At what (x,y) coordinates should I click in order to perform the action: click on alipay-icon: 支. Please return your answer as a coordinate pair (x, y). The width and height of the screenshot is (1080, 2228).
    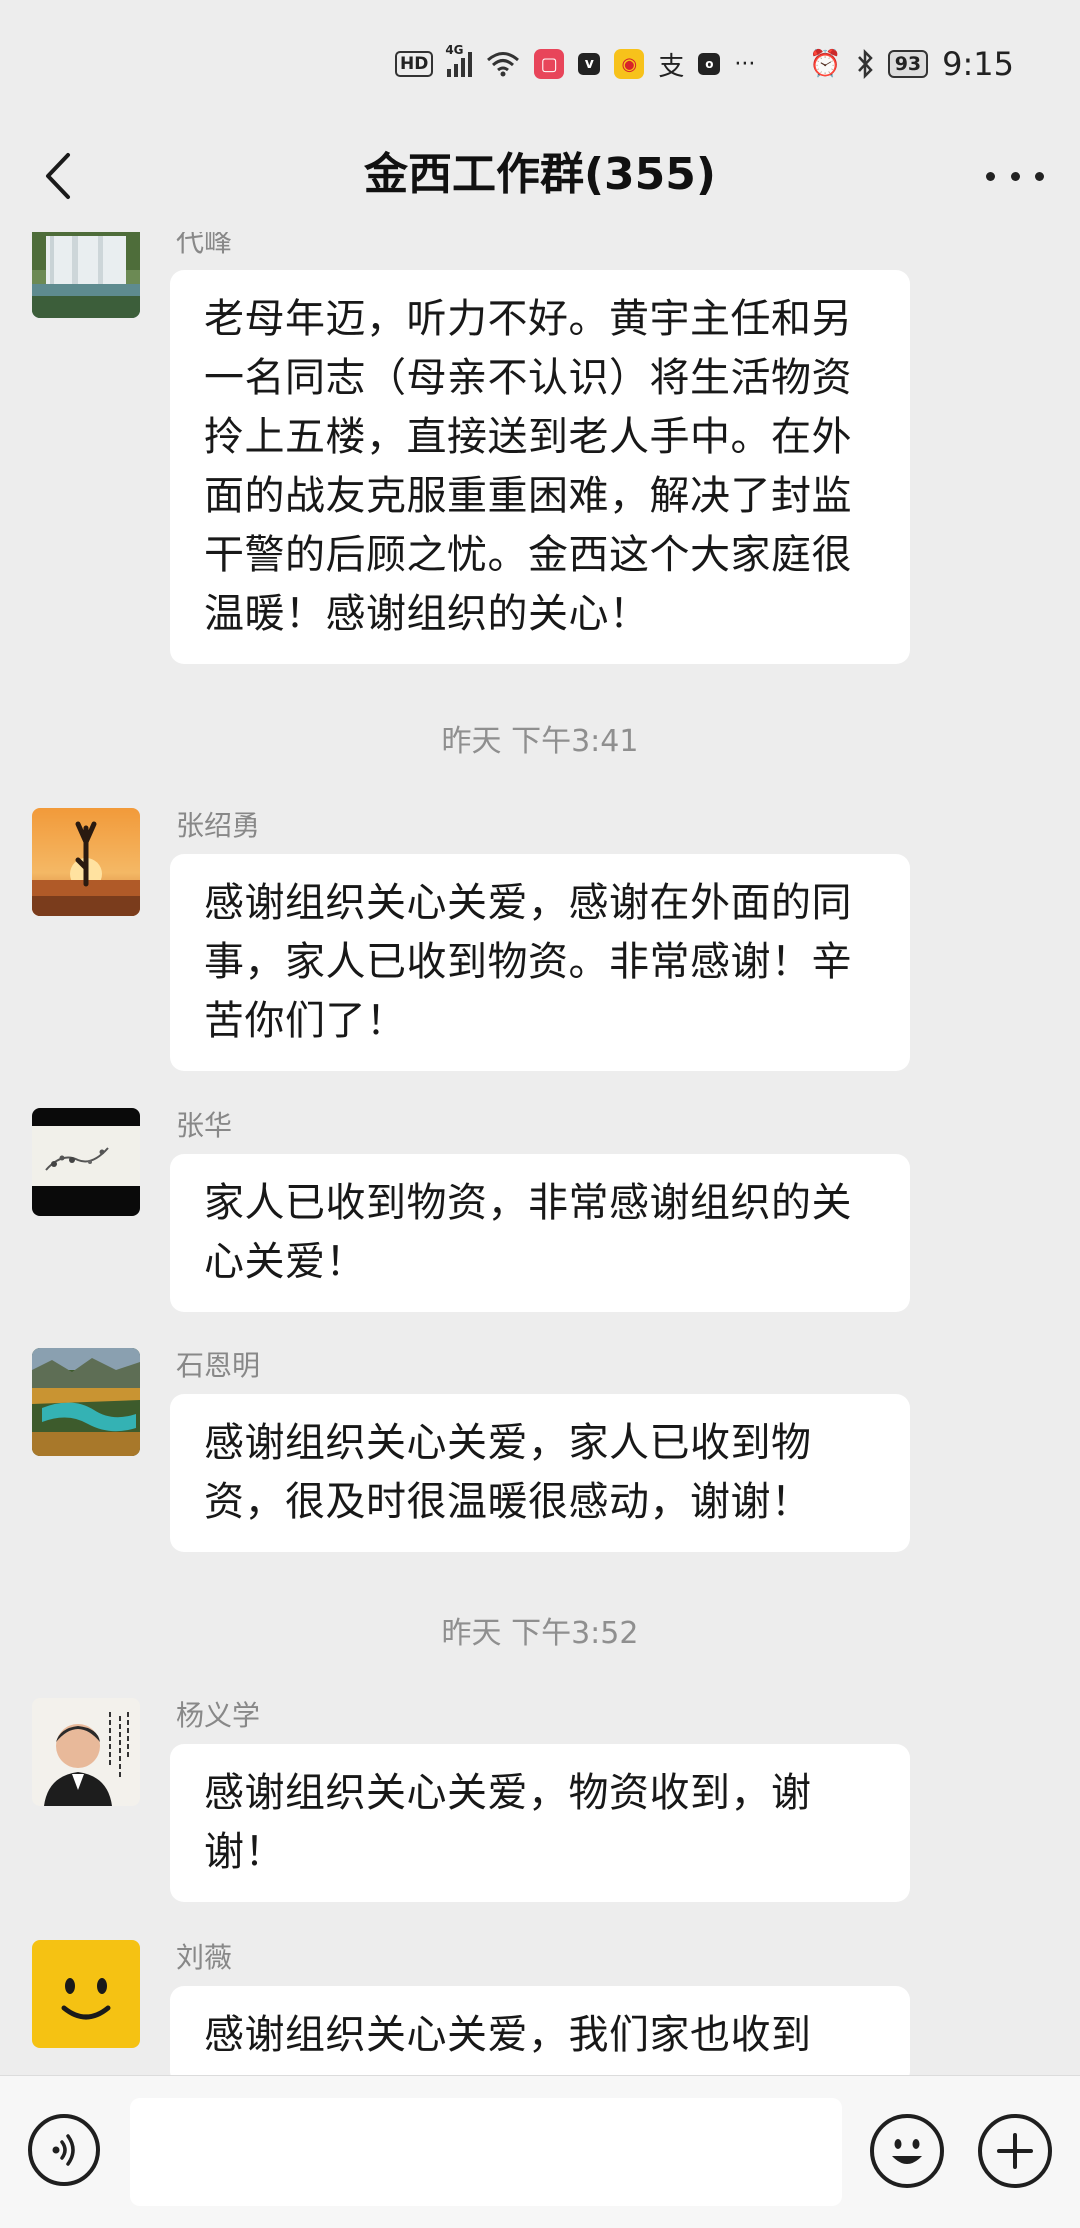
    Looking at the image, I should click on (671, 66).